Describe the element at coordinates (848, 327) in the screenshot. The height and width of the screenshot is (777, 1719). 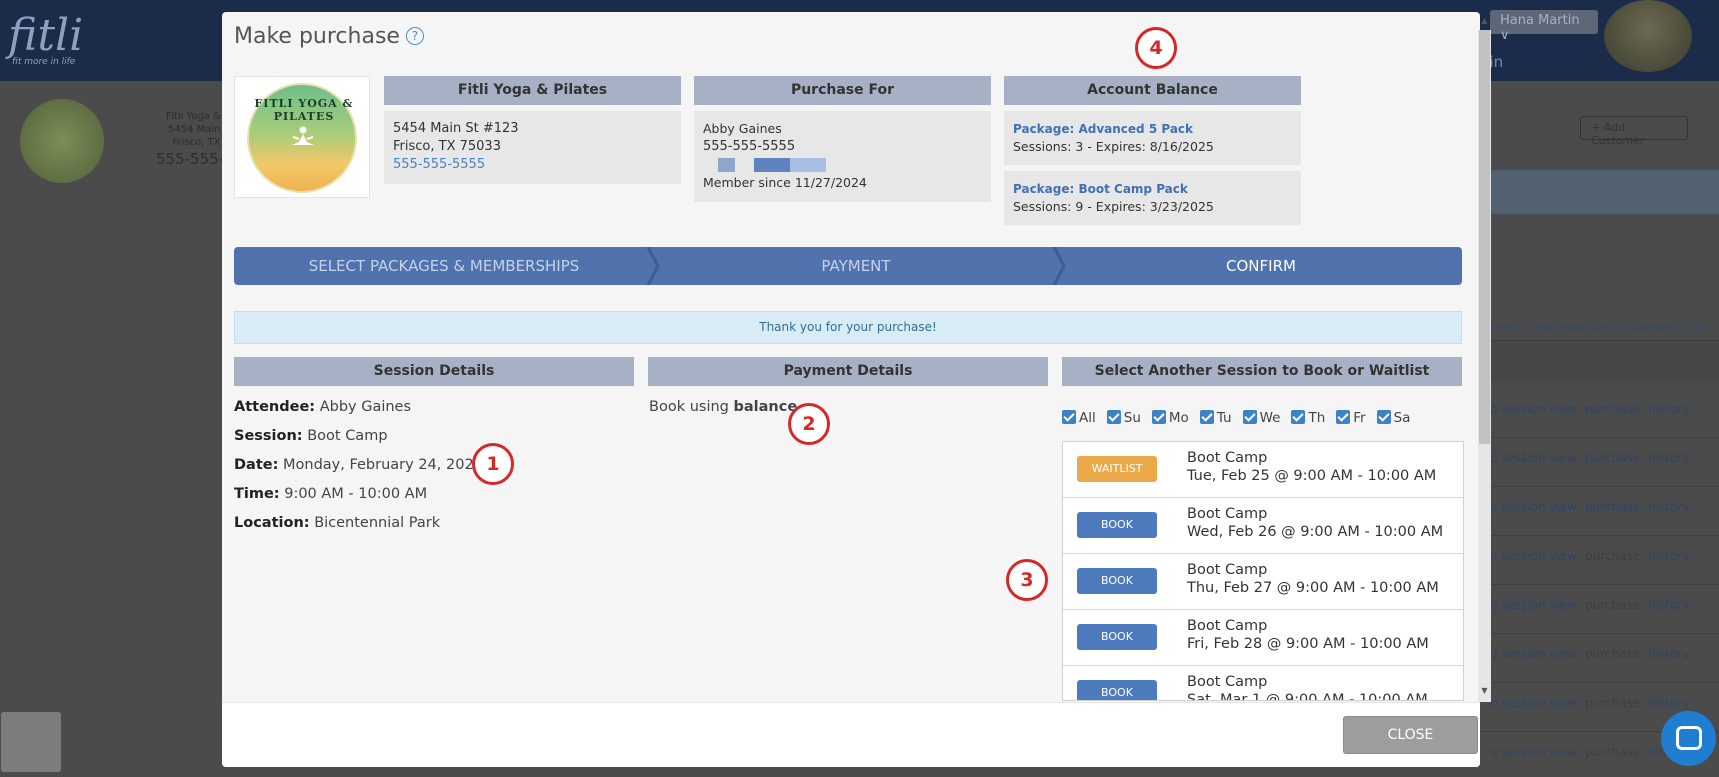
I see `success-alert: Thank you for your purchase!` at that location.